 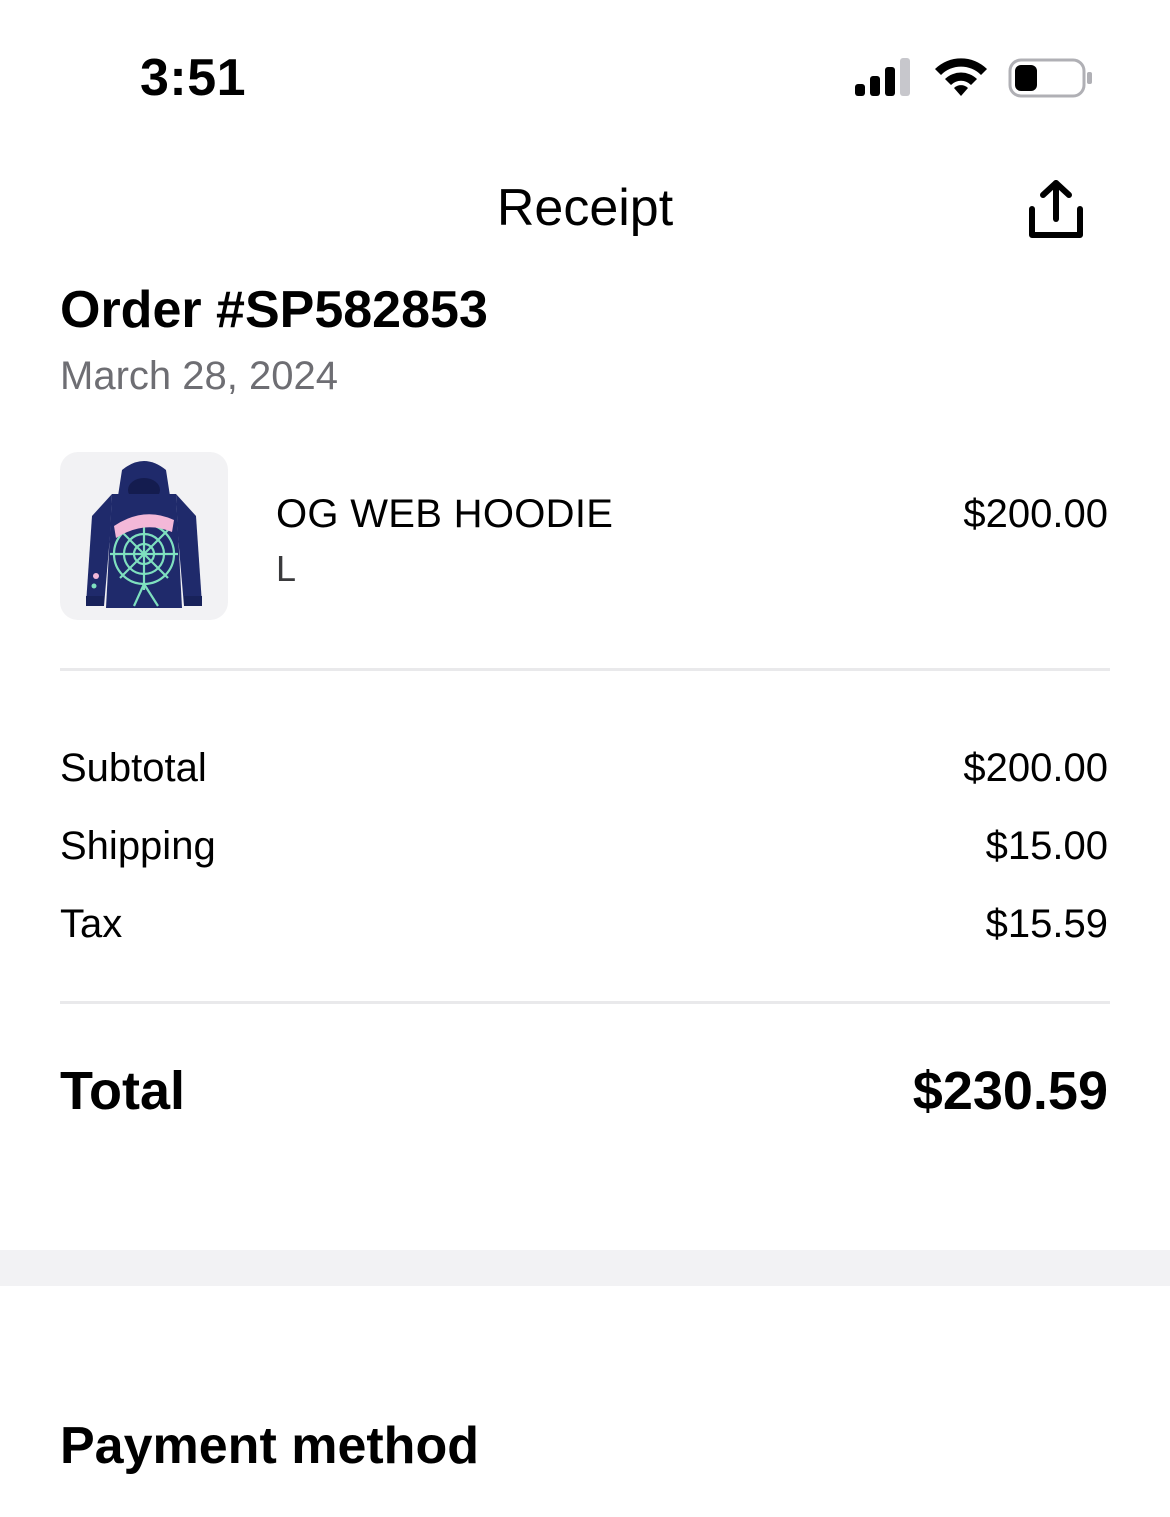 What do you see at coordinates (91, 924) in the screenshot?
I see `tax-label: Tax` at bounding box center [91, 924].